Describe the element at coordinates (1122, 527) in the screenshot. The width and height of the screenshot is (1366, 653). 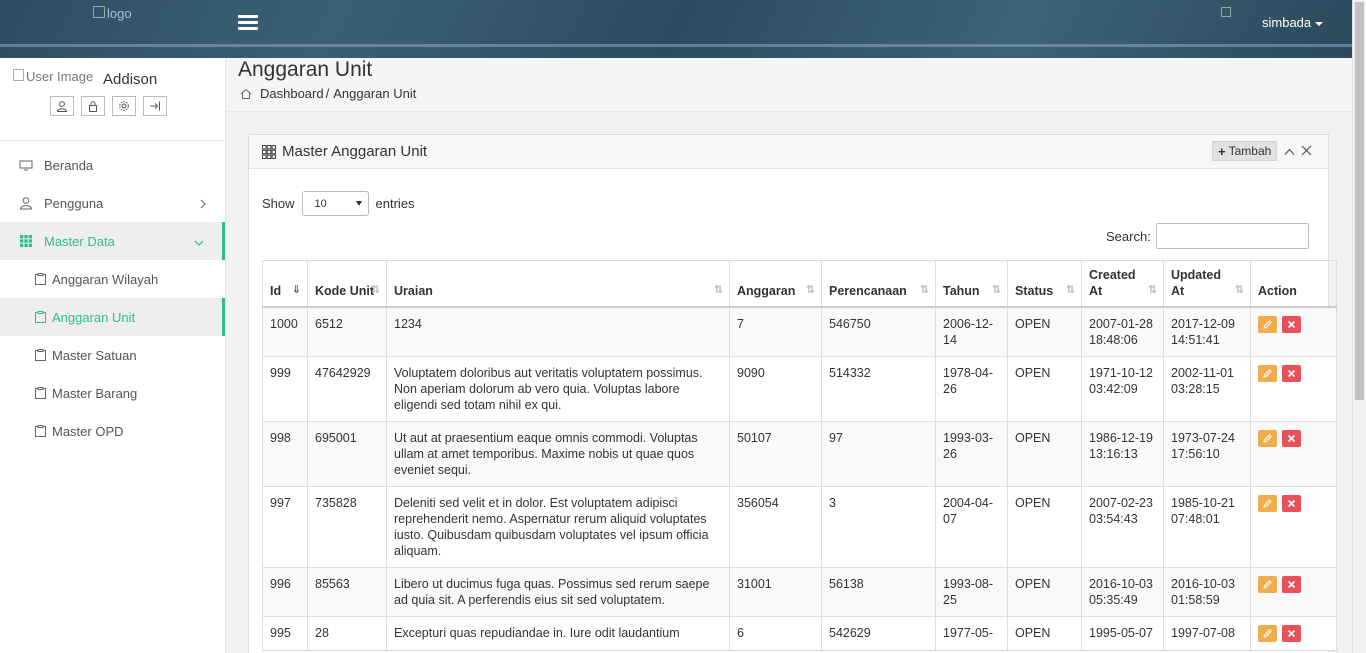
I see `cell-created: 2007-02-23 03:54:43` at that location.